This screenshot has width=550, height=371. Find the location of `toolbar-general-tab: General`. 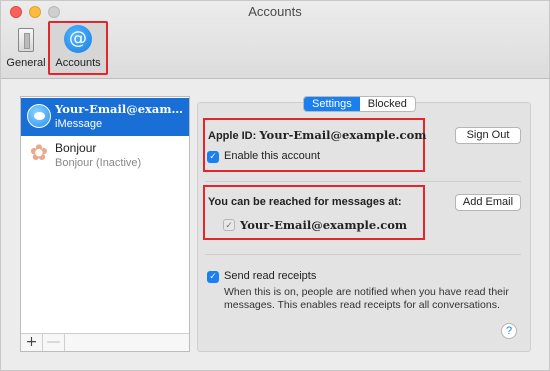

toolbar-general-tab: General is located at coordinates (26, 48).